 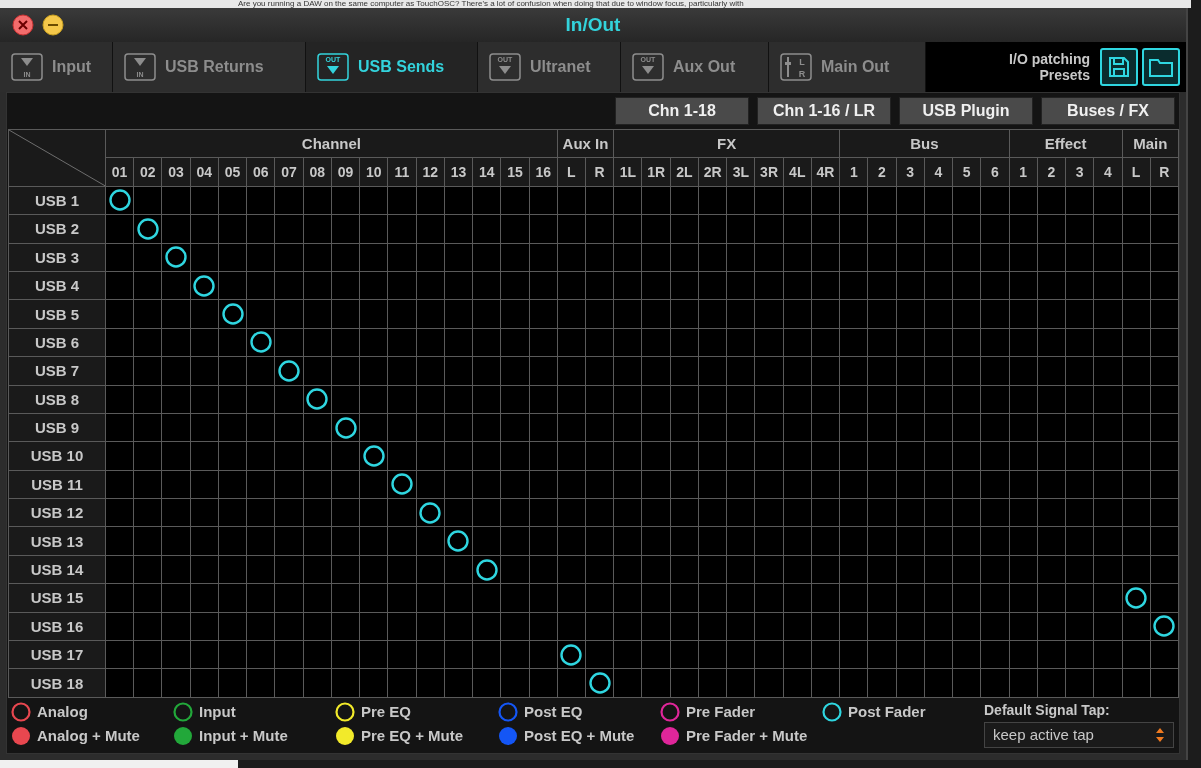 I want to click on legend-label: Analog + Mute, so click(x=88, y=736).